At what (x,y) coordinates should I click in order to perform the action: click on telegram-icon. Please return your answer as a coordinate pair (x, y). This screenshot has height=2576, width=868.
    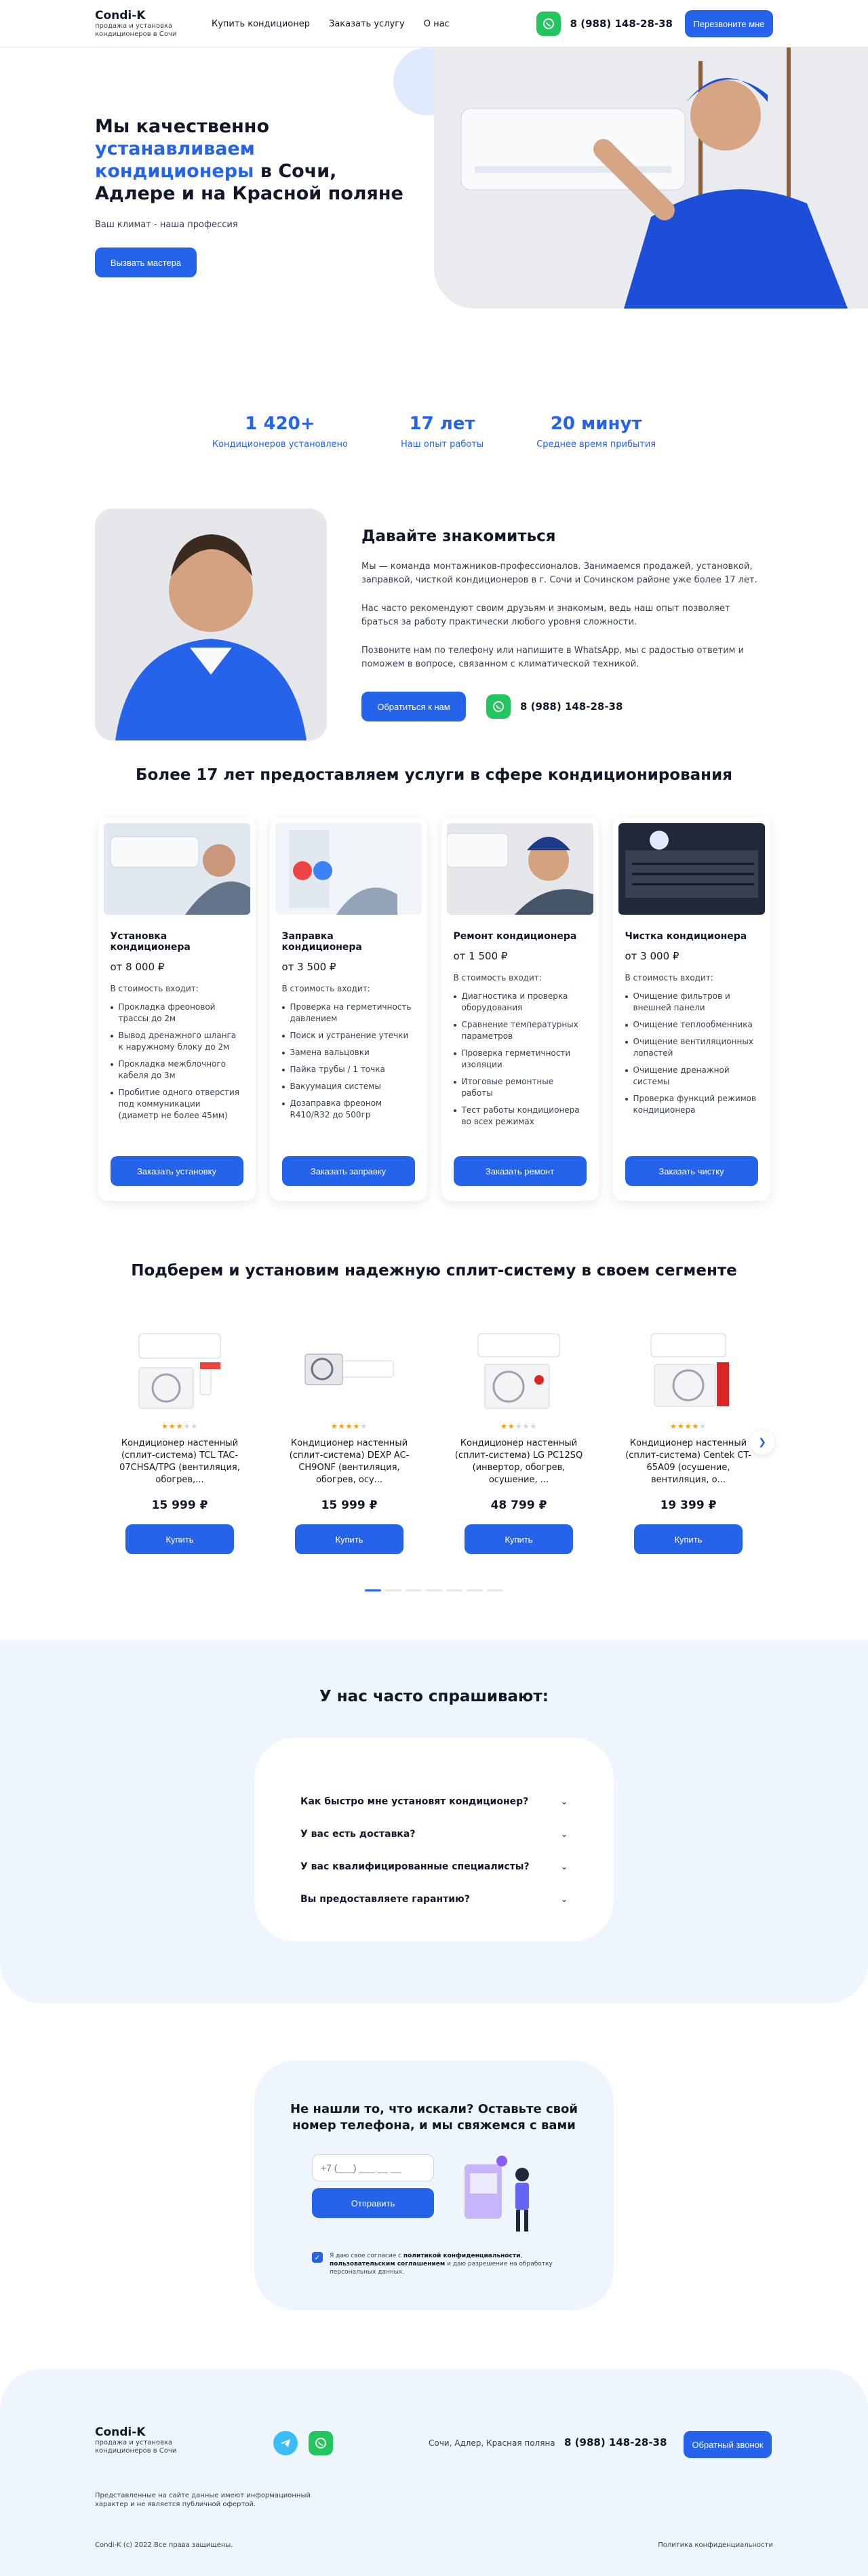
    Looking at the image, I should click on (285, 2443).